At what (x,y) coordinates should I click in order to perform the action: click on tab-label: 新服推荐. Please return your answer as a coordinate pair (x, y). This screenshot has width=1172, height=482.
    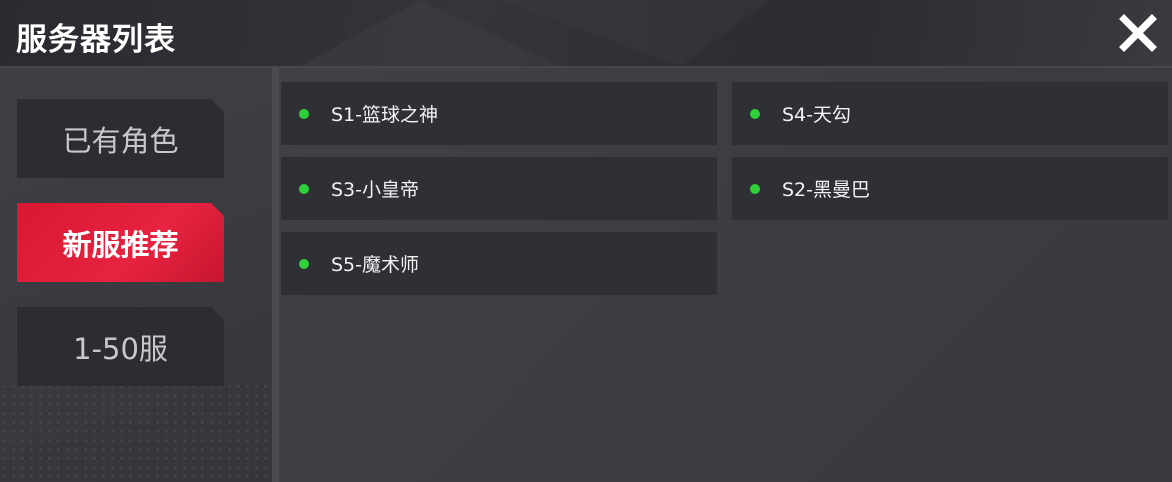
    Looking at the image, I should click on (120, 244).